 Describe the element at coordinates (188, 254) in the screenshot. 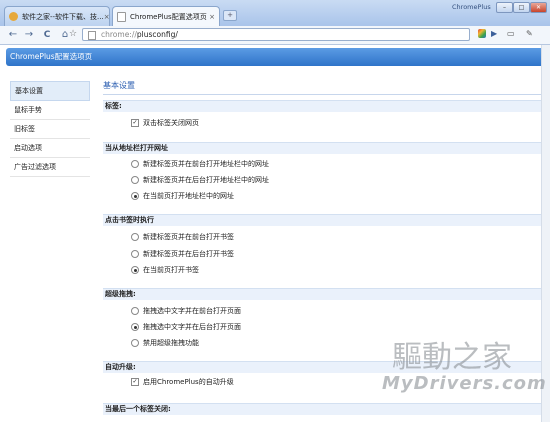

I see `option-label: 新建标签页并在后台打开书签` at that location.